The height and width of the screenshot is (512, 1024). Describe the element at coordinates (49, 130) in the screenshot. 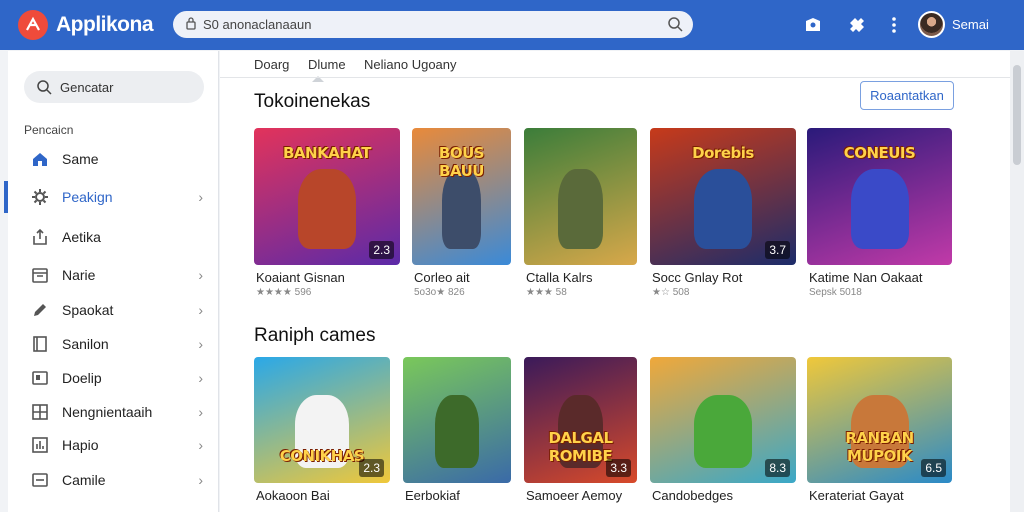

I see `sidebar-header: Pencaicn` at that location.